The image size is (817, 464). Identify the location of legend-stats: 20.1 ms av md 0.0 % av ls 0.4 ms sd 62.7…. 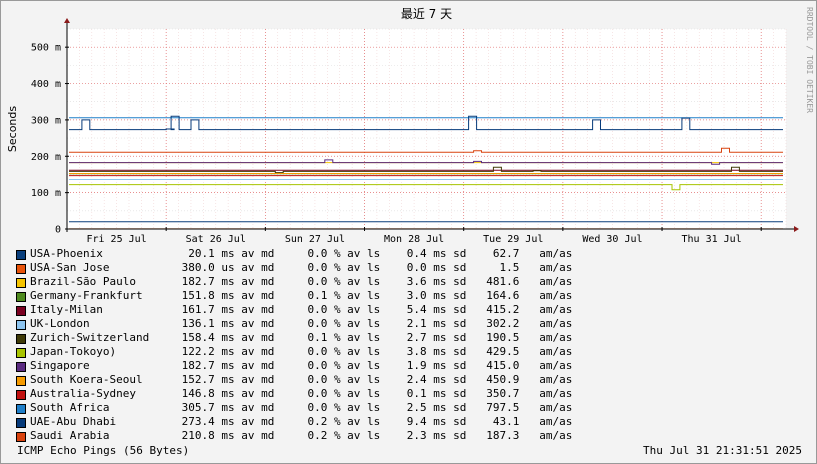
(374, 253).